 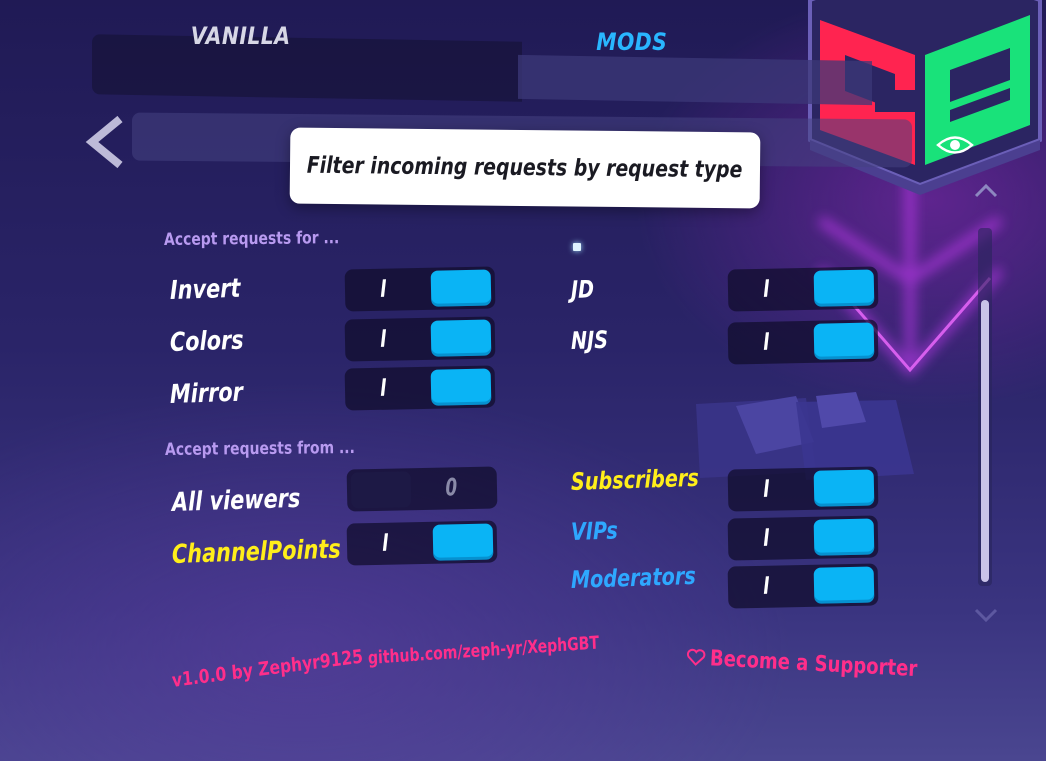 I want to click on njs-label: NJS, so click(x=589, y=340).